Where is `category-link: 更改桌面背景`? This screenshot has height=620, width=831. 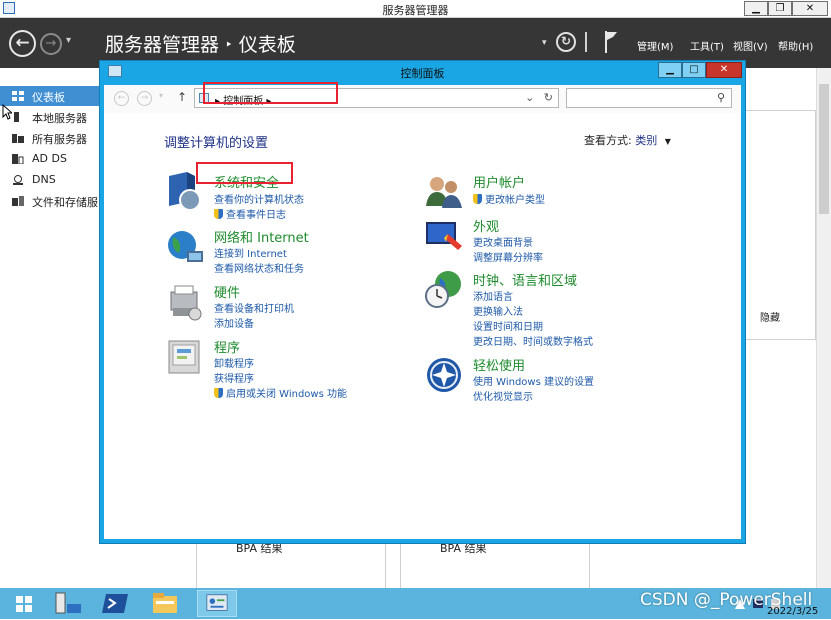
category-link: 更改桌面背景 is located at coordinates (503, 241).